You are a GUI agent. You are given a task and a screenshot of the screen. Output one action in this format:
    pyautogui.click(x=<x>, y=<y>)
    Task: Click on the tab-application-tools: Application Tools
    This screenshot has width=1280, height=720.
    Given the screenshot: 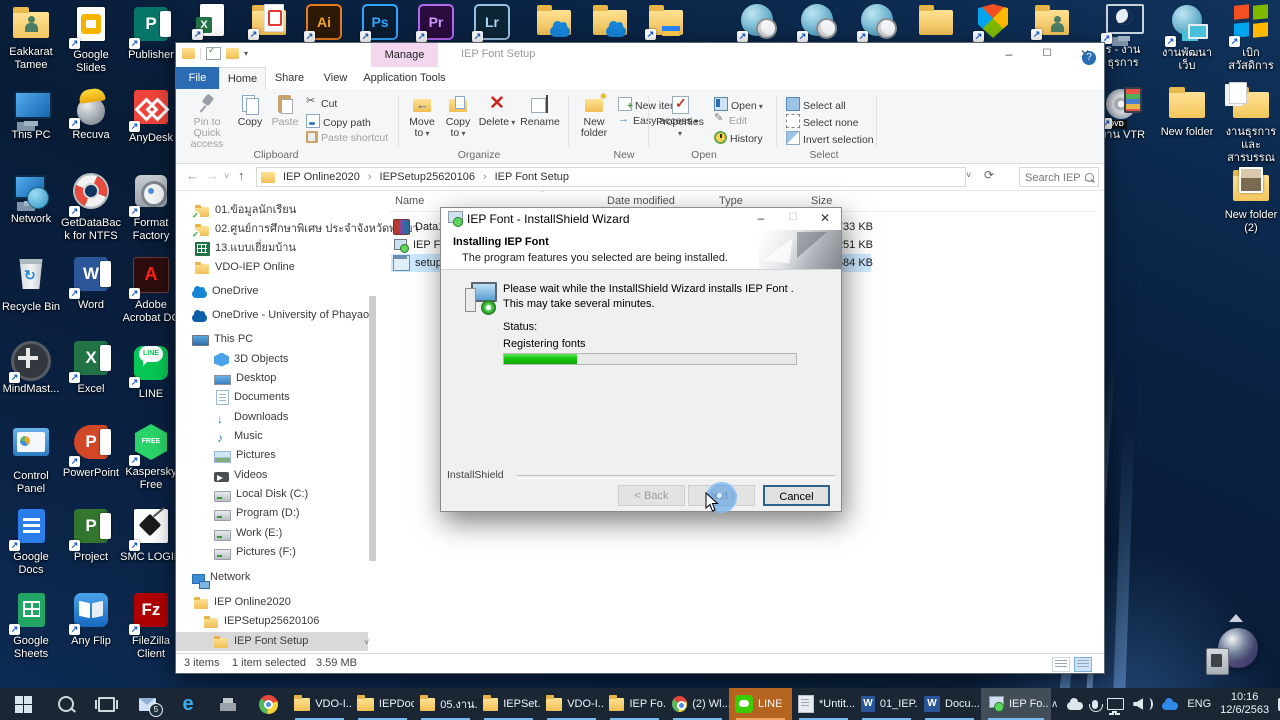 What is the action you would take?
    pyautogui.click(x=404, y=78)
    